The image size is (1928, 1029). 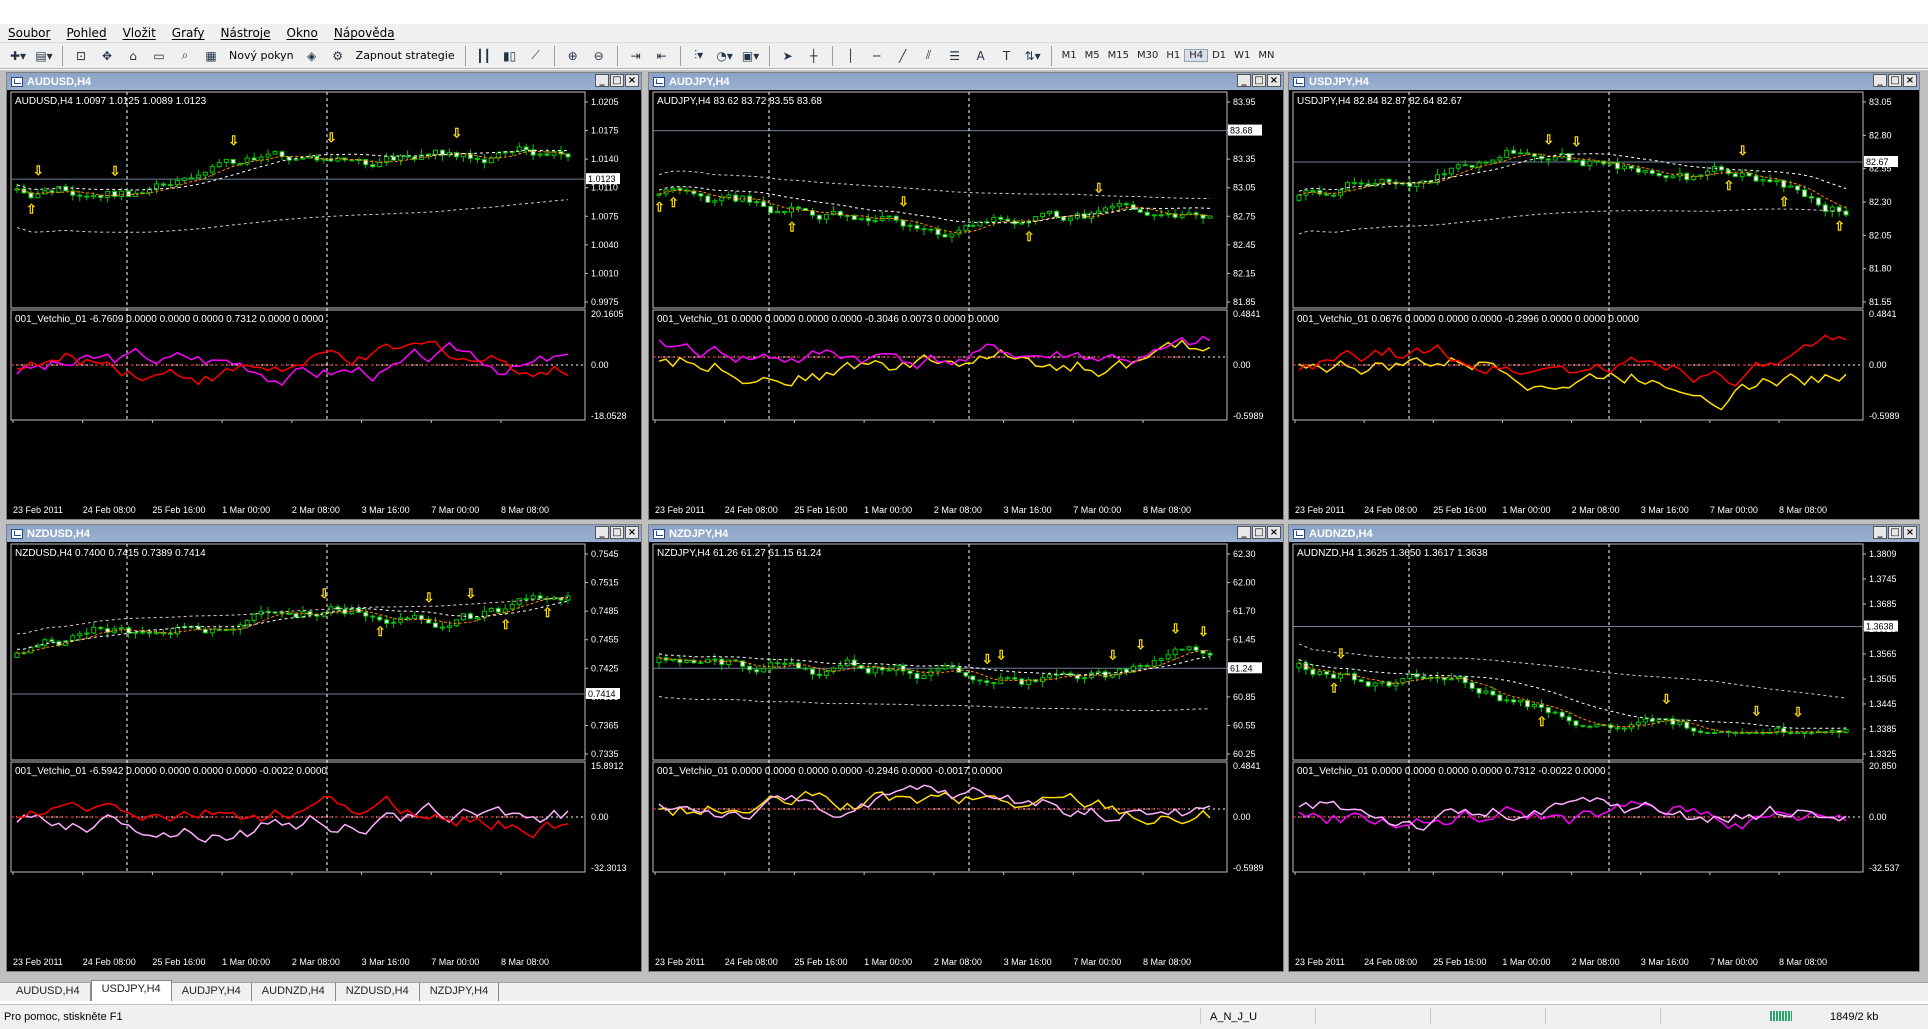 I want to click on chart-tab-nzdusd-h4: NZDUSD,H4, so click(x=378, y=992).